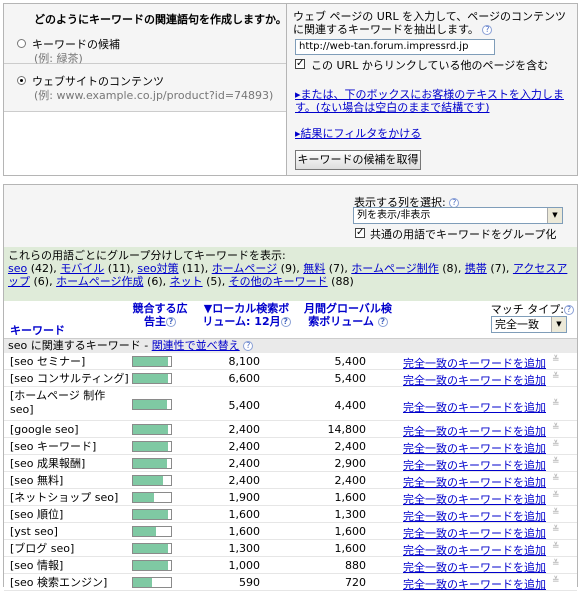 The image size is (580, 592). I want to click on group-term-count: (6),, so click(43, 281).